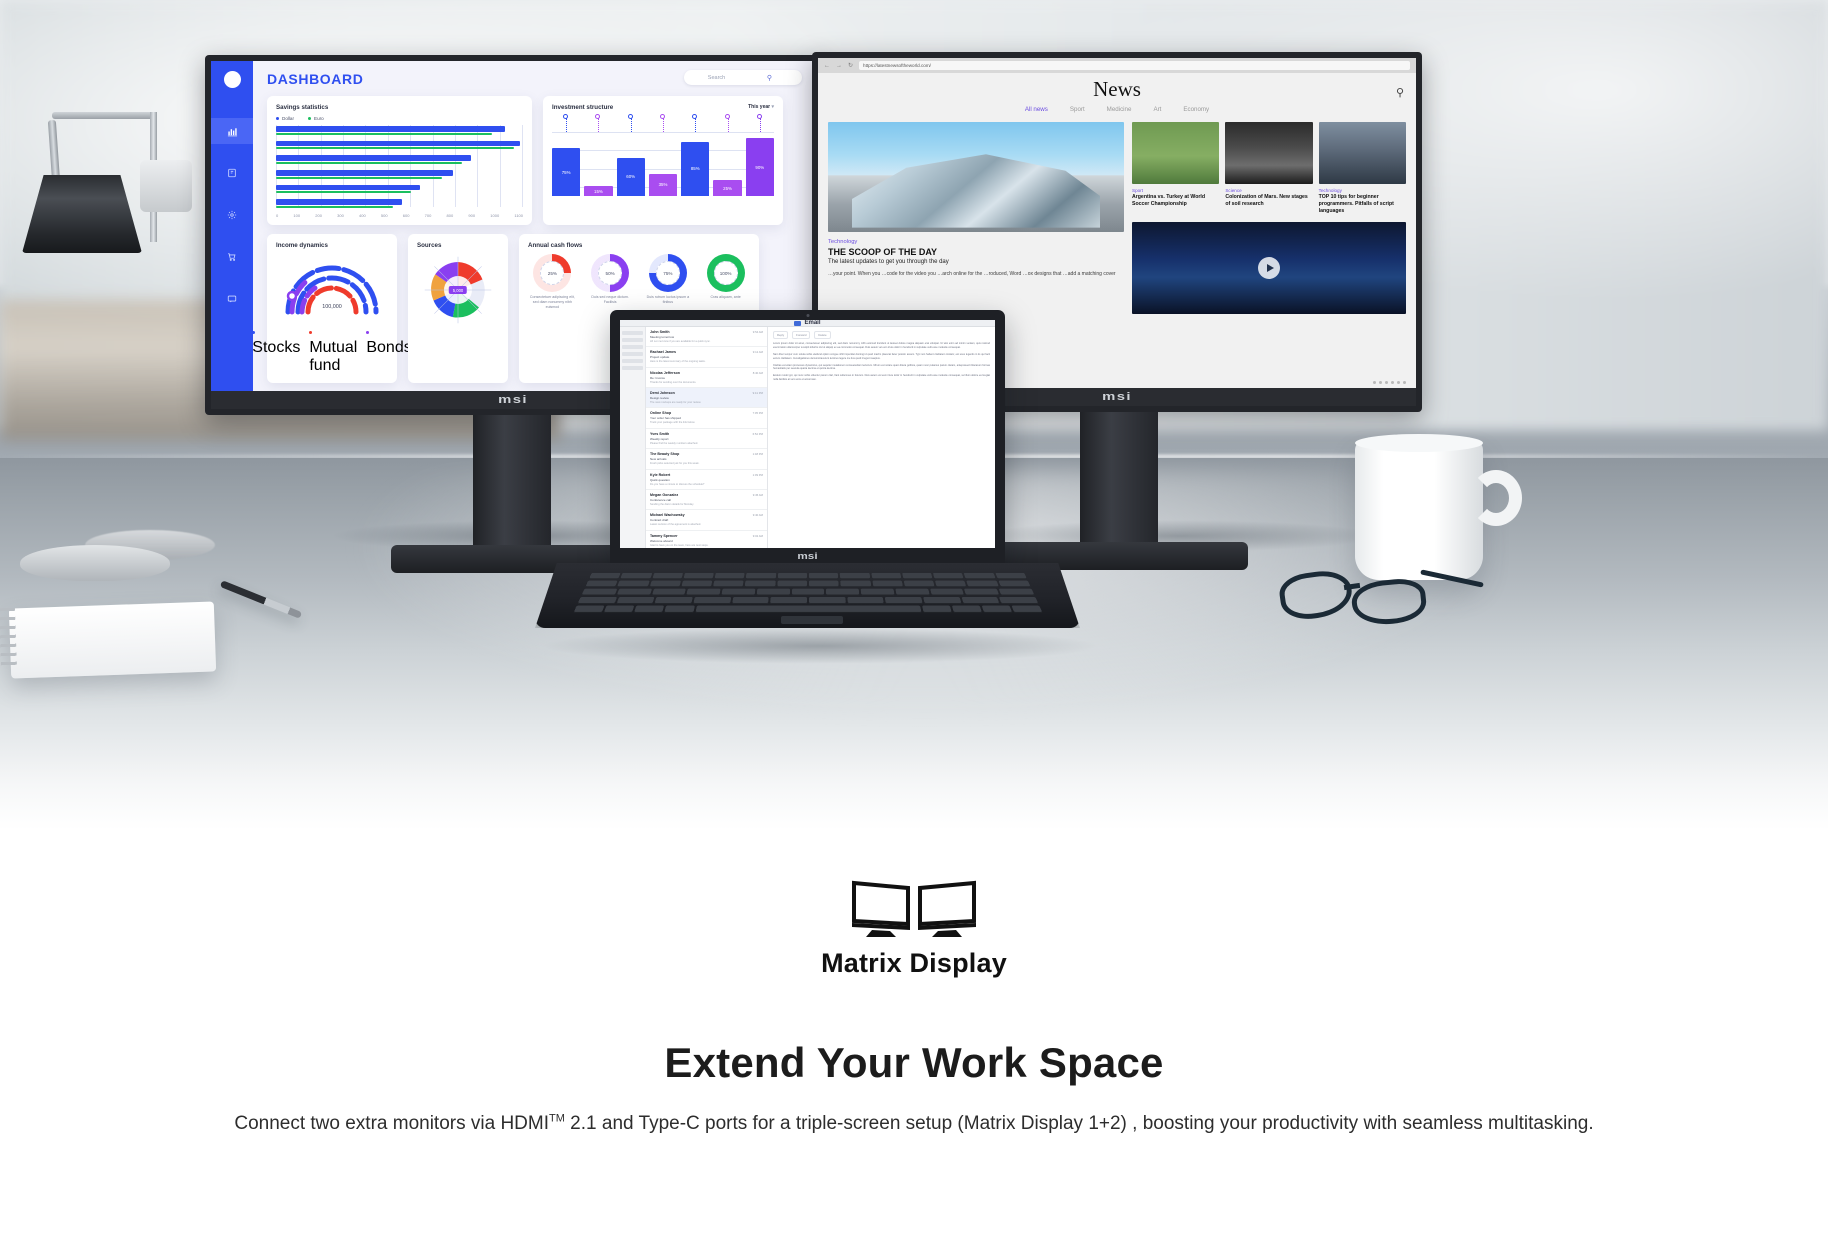 This screenshot has height=1247, width=1828. I want to click on sidebar-item-cart, so click(232, 257).